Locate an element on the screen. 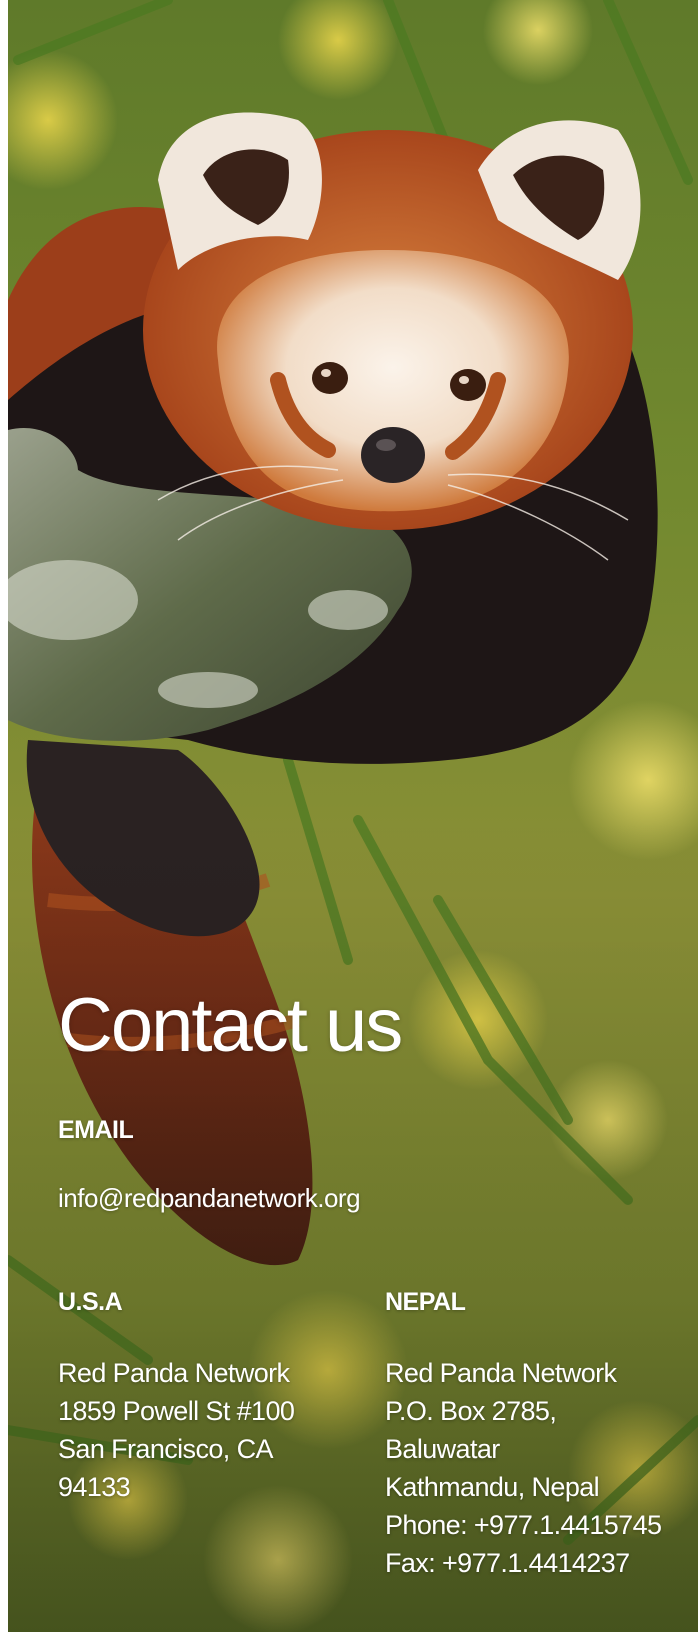 The image size is (698, 1632). nepal-phone: Phone: +977.1.4415745 is located at coordinates (523, 1525).